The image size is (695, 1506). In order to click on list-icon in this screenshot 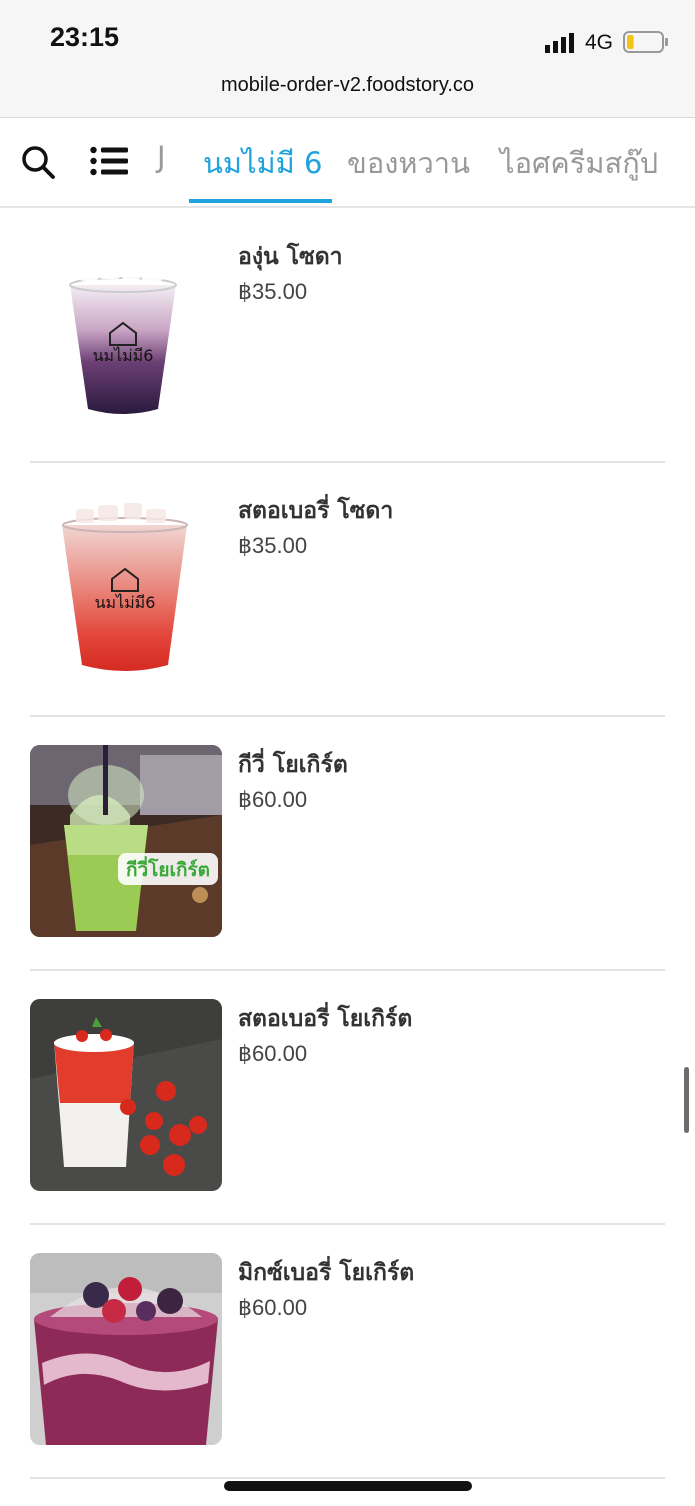, I will do `click(109, 161)`.